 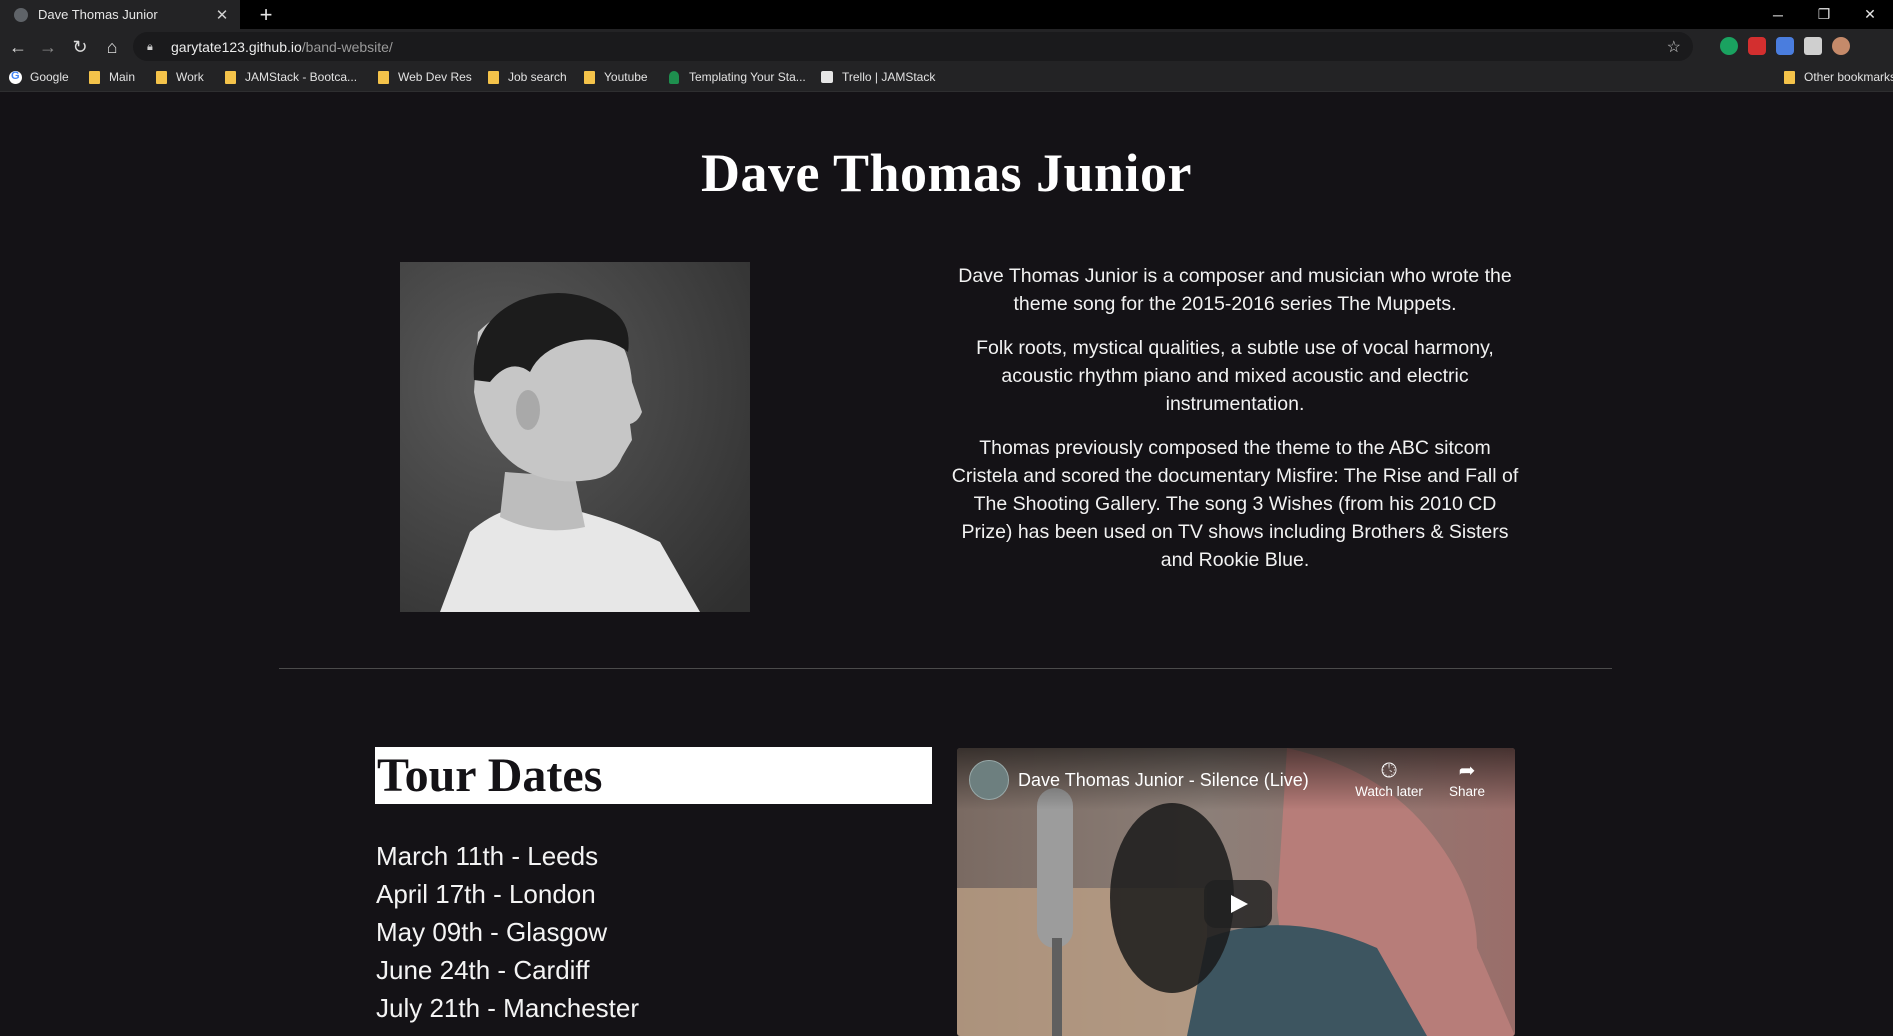 What do you see at coordinates (1848, 77) in the screenshot?
I see `bookmark-label: Other bookmarks` at bounding box center [1848, 77].